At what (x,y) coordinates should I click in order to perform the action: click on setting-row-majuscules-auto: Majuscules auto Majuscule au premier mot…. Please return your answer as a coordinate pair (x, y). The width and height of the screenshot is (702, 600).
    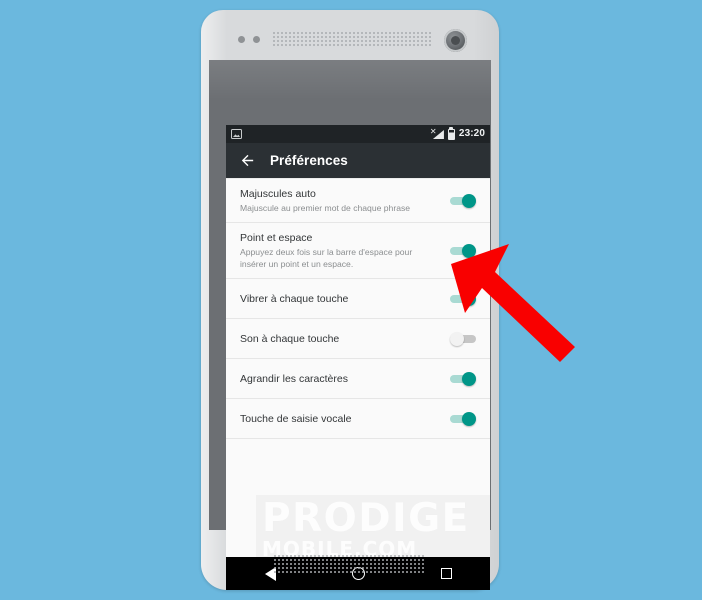
    Looking at the image, I should click on (358, 201).